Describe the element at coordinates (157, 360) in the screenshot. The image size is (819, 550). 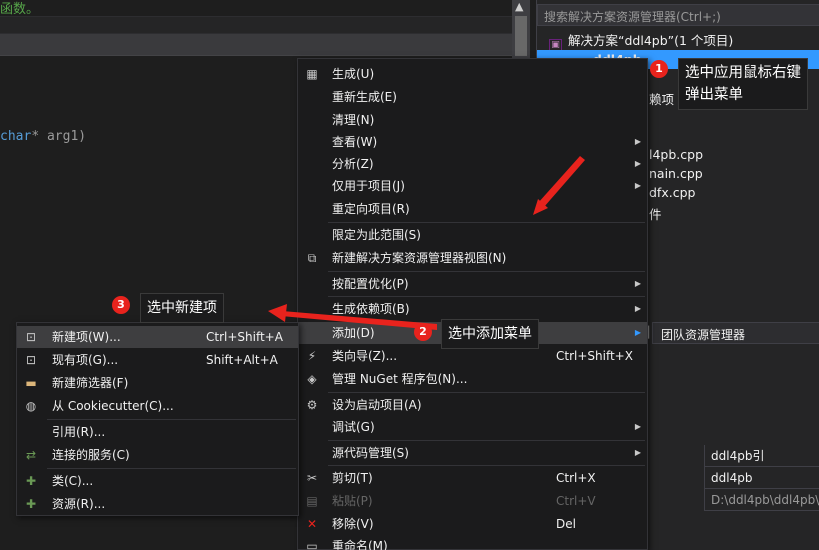
I see `menu-item-existing-item: ⊡ 现有项(G)... Shift+Alt+A` at that location.